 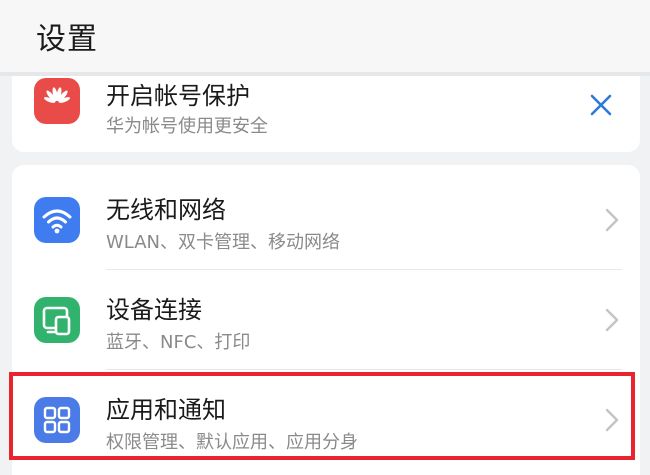 I want to click on device-connection-icon, so click(x=57, y=320).